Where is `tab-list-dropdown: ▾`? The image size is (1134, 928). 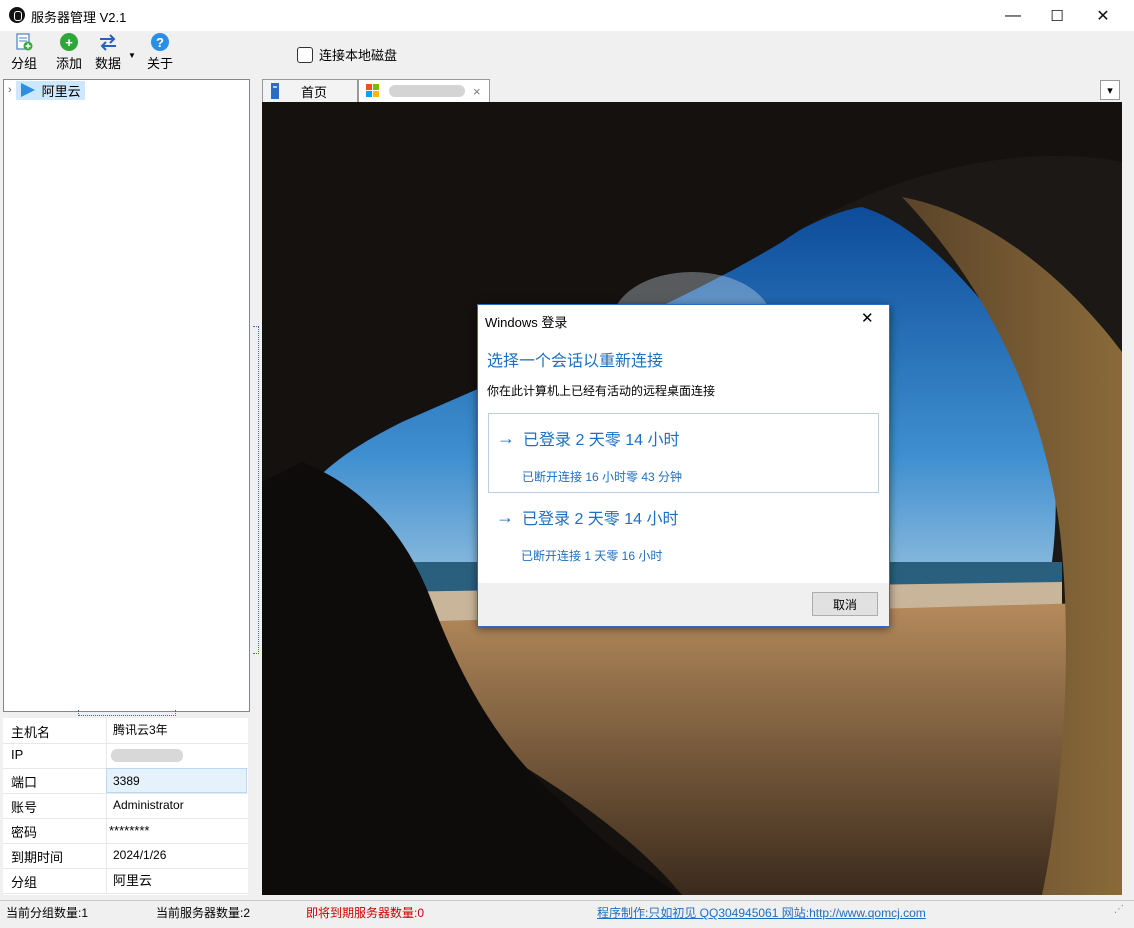
tab-list-dropdown: ▾ is located at coordinates (1110, 90).